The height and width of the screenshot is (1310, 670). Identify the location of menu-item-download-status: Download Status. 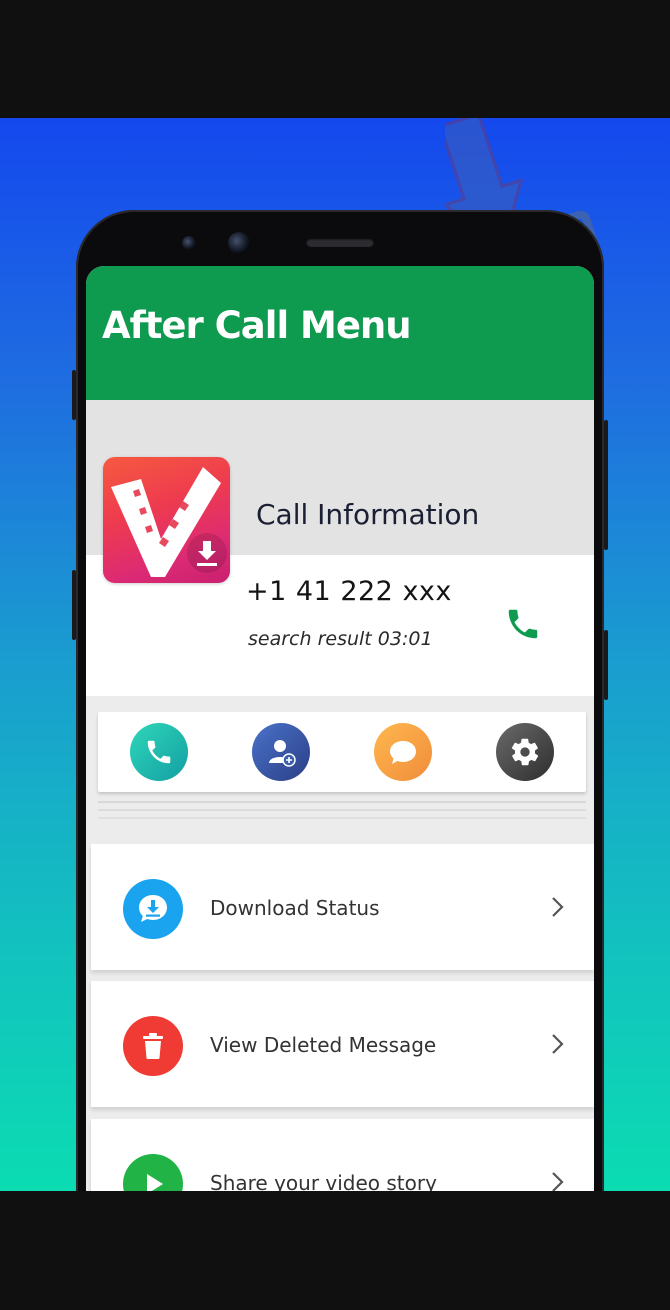
(342, 907).